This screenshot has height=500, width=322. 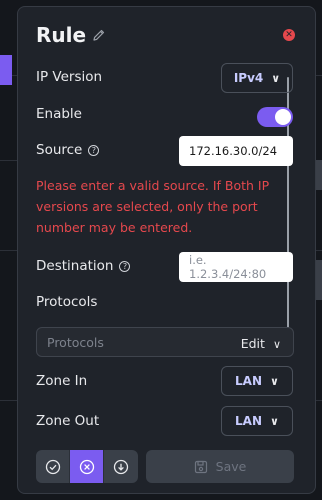 I want to click on floppy-icon, so click(x=200, y=466).